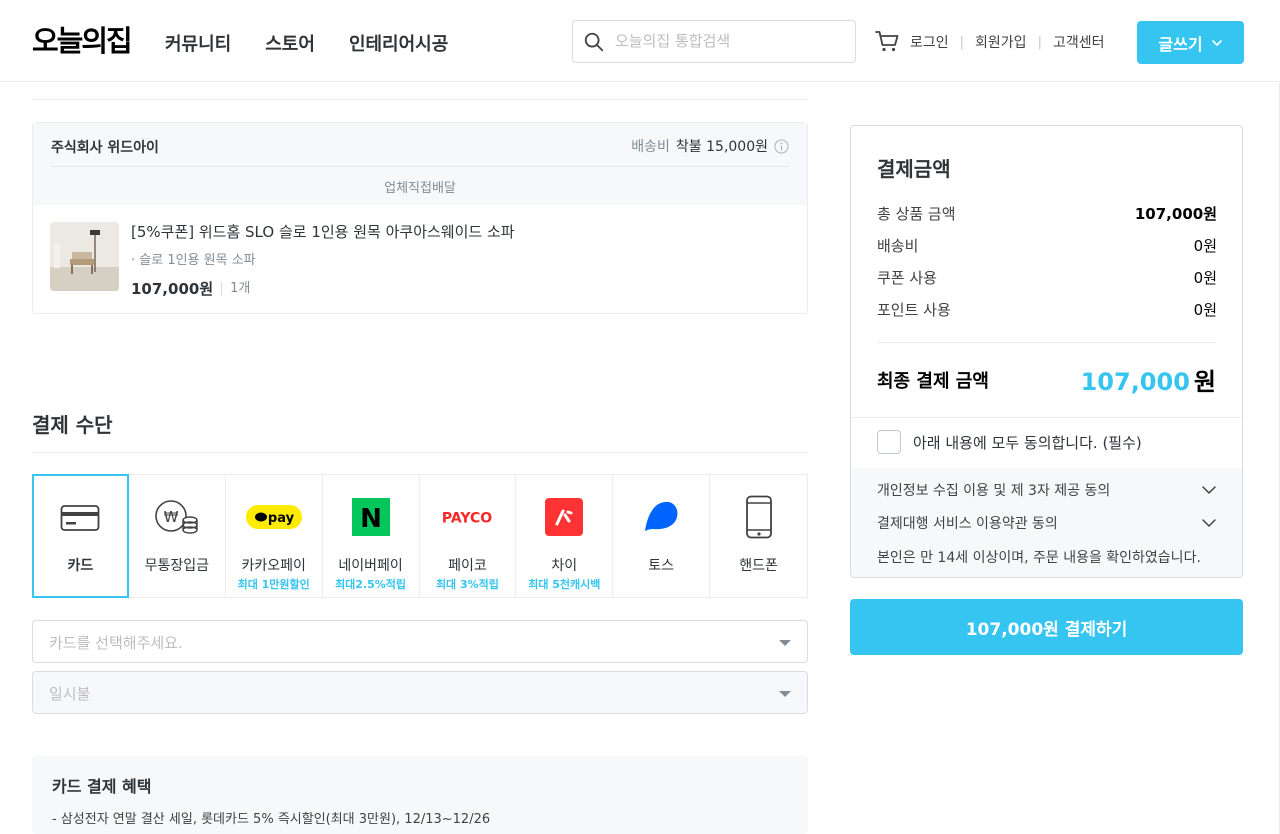  What do you see at coordinates (994, 491) in the screenshot?
I see `term-label: 개인정보 수집 이용 및 제 3자 제공 동의` at bounding box center [994, 491].